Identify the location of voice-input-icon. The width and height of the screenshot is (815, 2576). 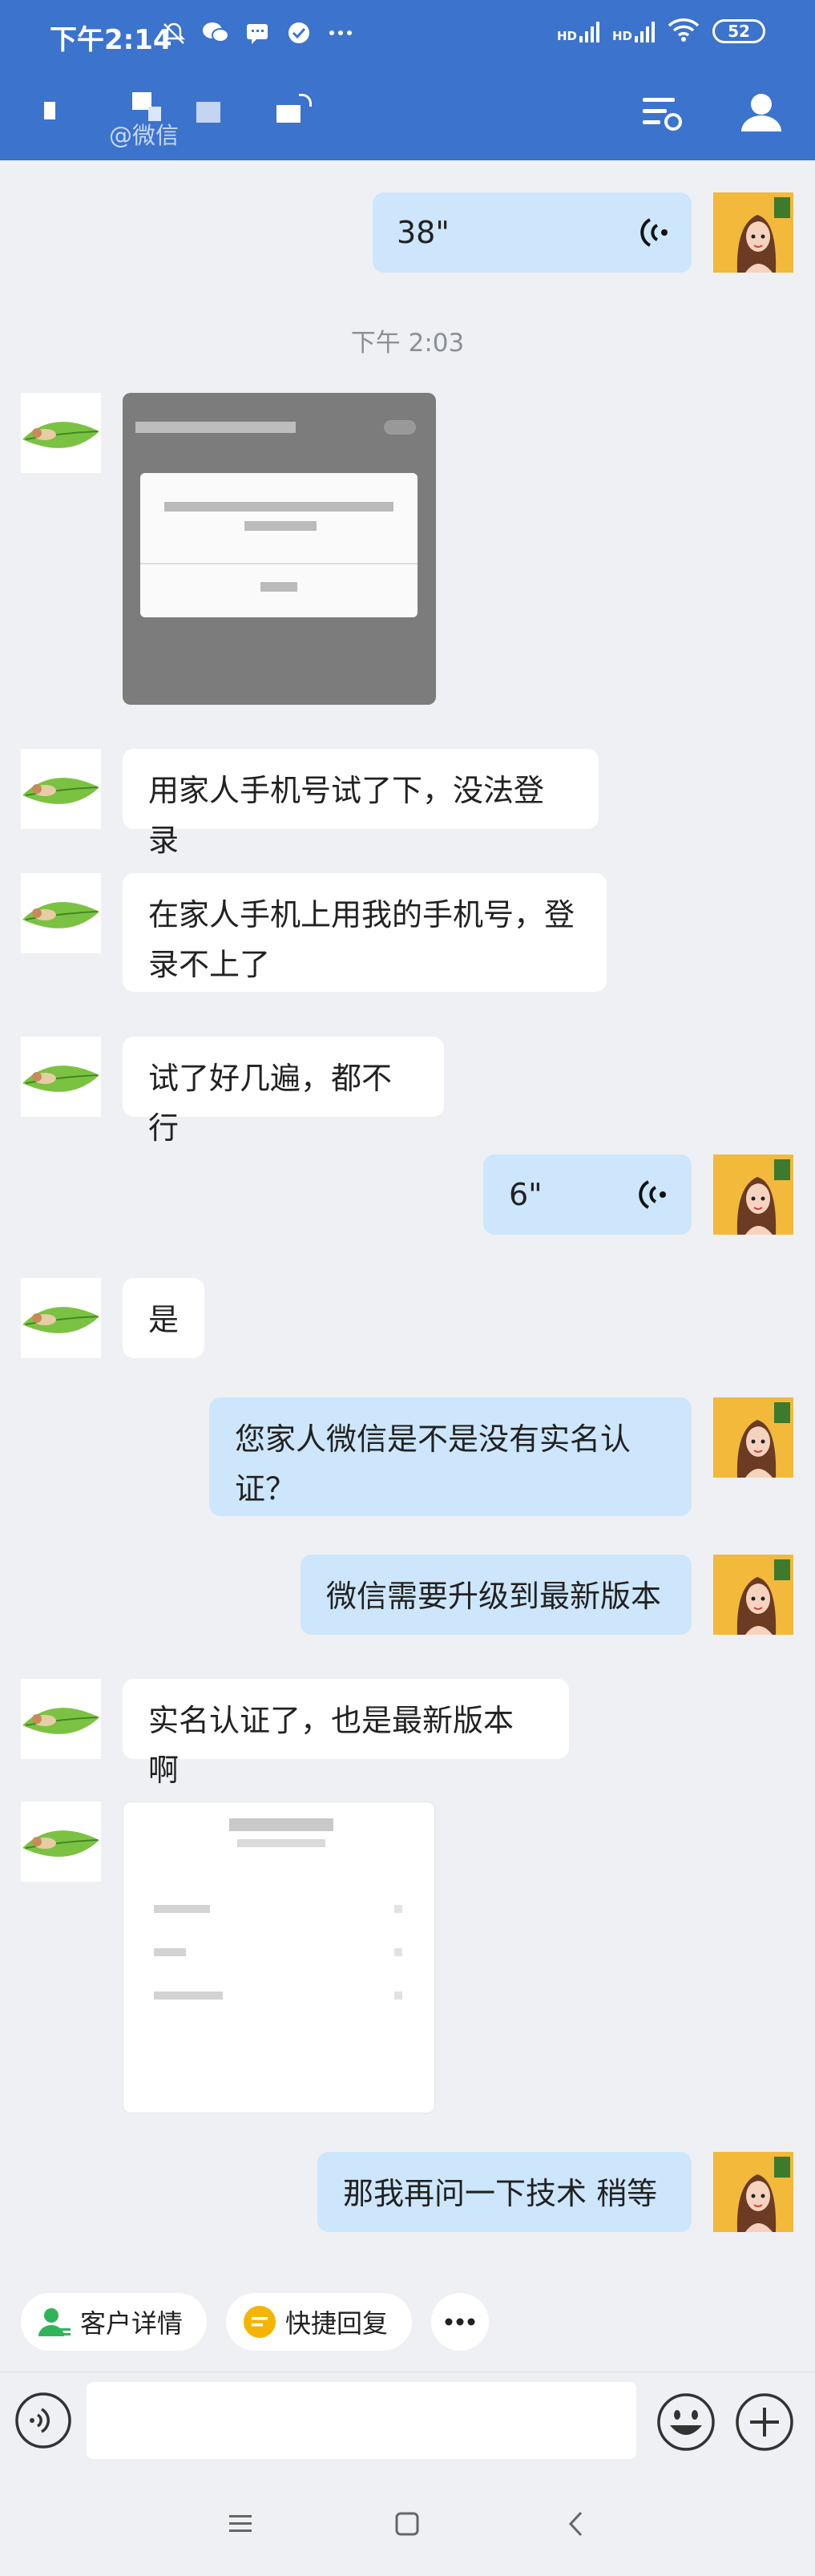
(43, 2420).